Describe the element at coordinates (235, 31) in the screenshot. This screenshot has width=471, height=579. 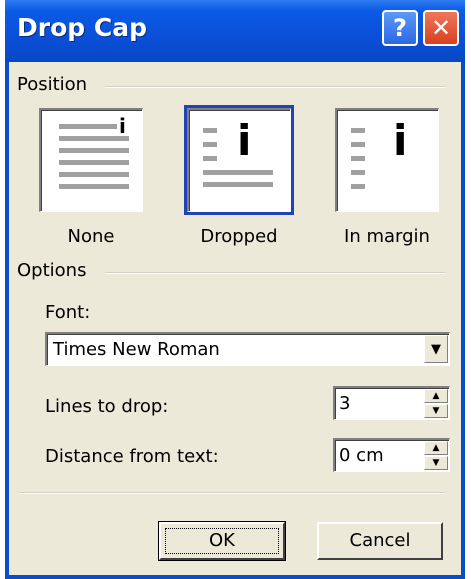
I see `title-bar: Drop Cap ? ✕` at that location.